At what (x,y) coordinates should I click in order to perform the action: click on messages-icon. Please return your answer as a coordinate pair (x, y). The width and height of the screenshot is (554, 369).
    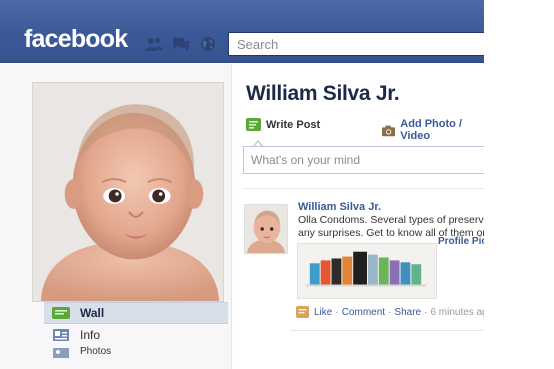
    Looking at the image, I should click on (181, 44).